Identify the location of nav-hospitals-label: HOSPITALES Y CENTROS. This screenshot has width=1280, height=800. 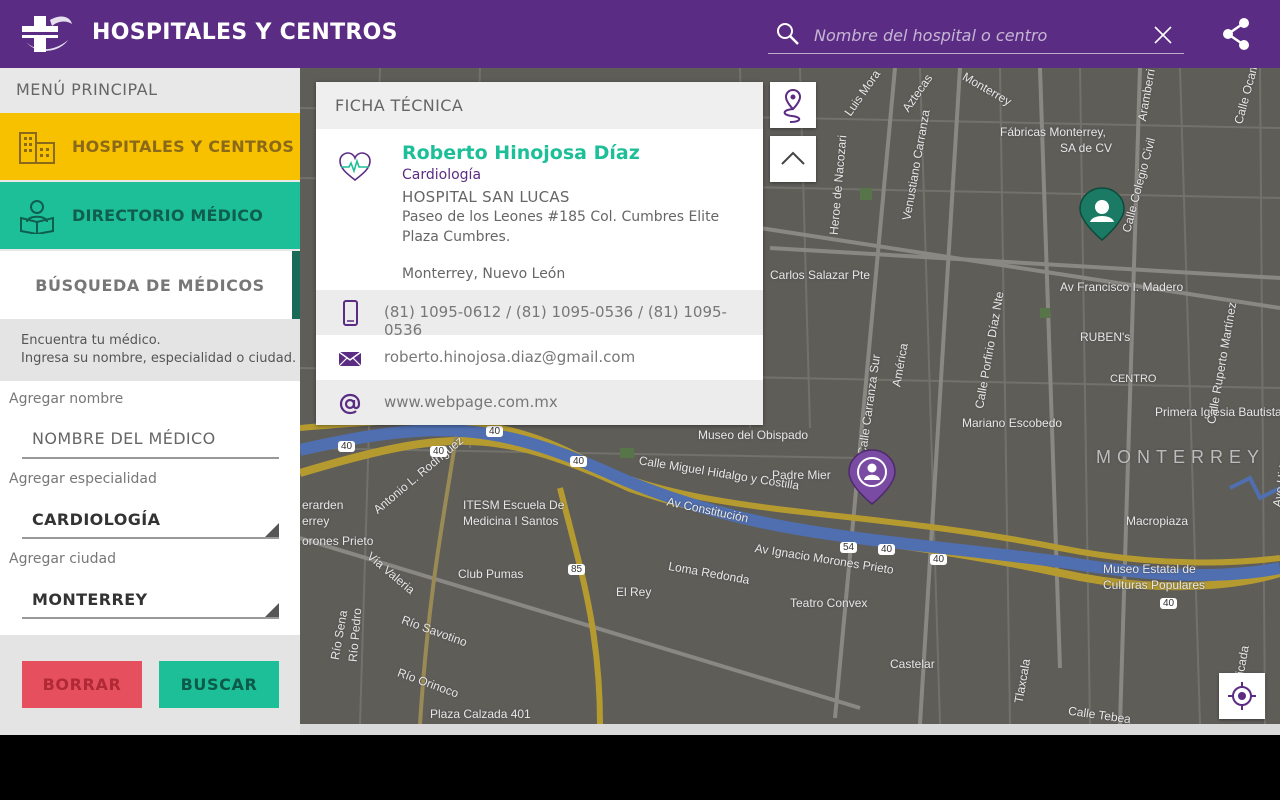
(183, 146).